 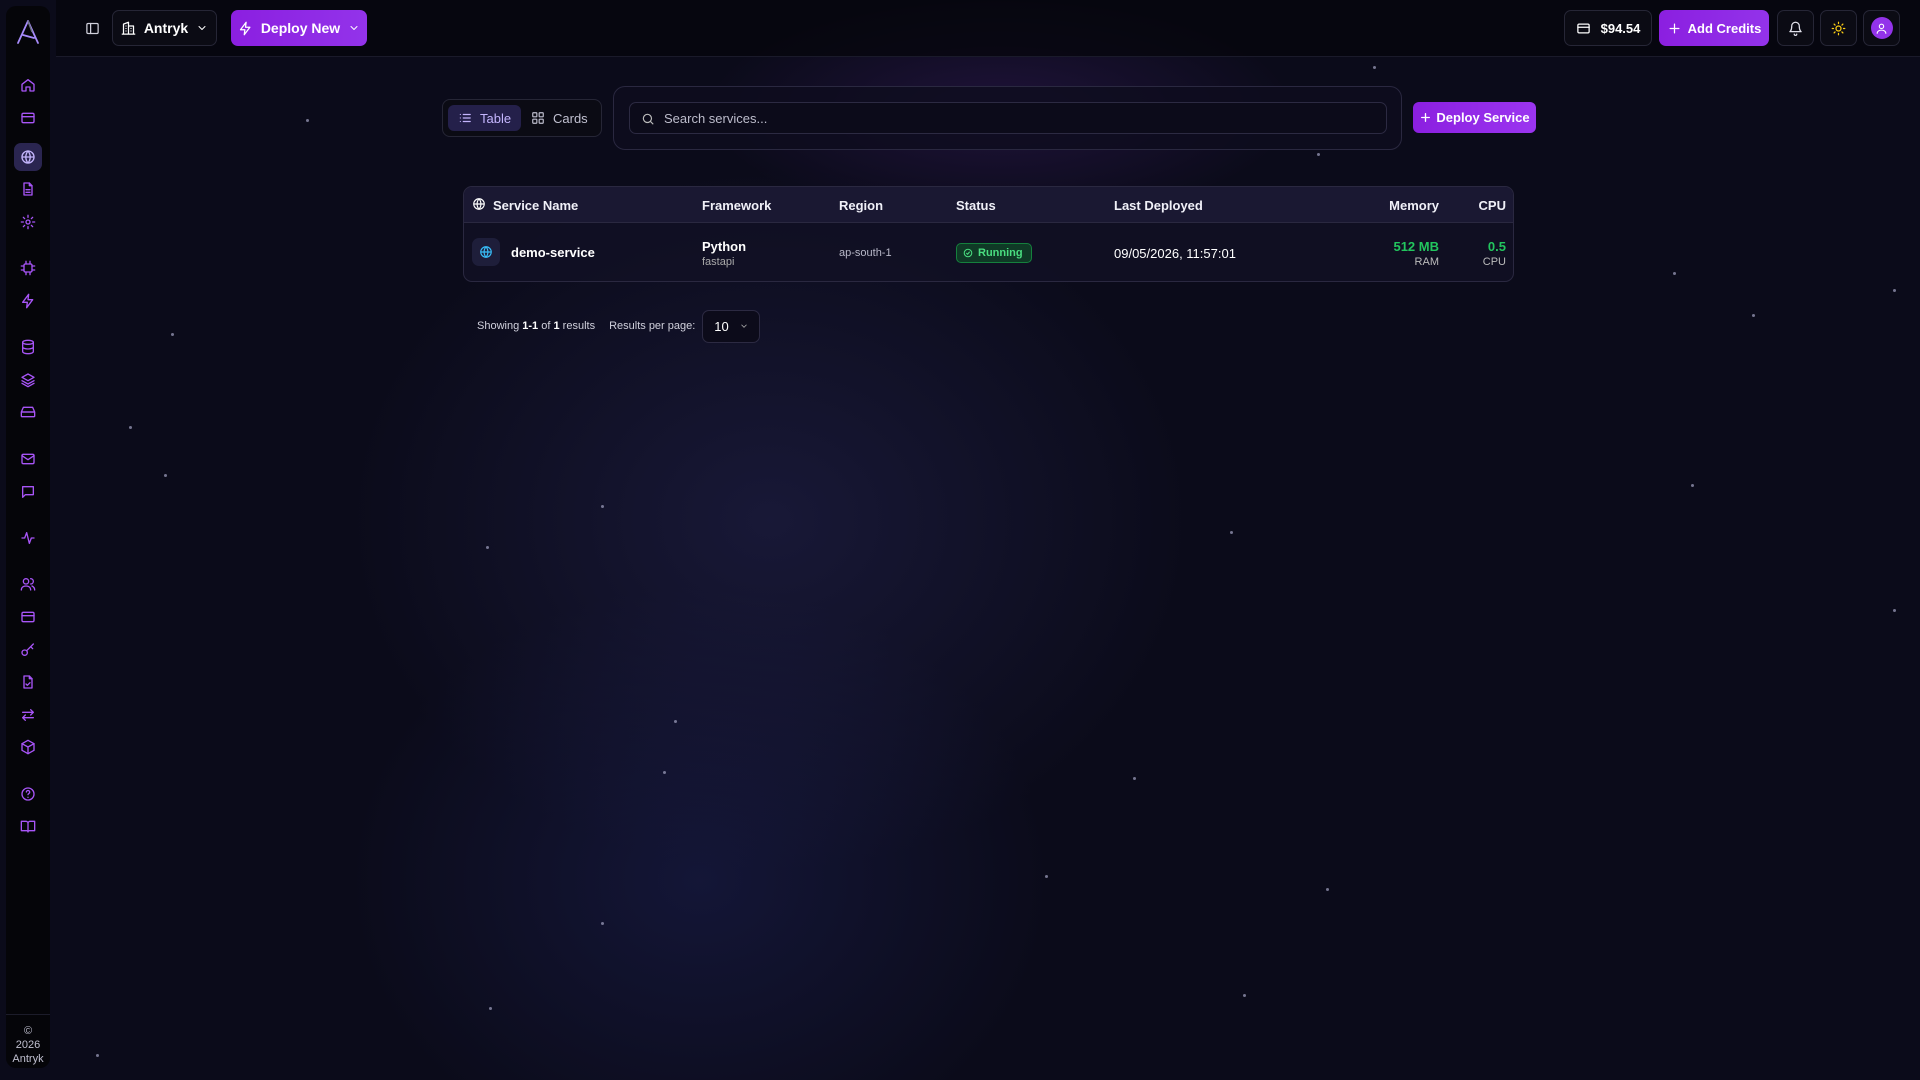 I want to click on showing-total: 1, so click(x=556, y=326).